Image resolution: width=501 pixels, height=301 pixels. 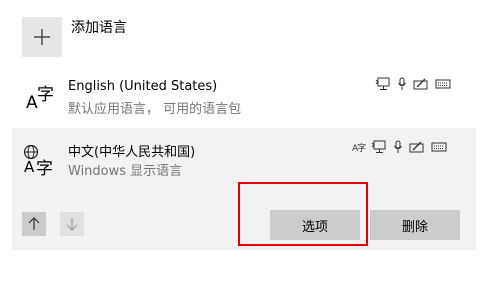 What do you see at coordinates (315, 225) in the screenshot?
I see `options-button: 选项` at bounding box center [315, 225].